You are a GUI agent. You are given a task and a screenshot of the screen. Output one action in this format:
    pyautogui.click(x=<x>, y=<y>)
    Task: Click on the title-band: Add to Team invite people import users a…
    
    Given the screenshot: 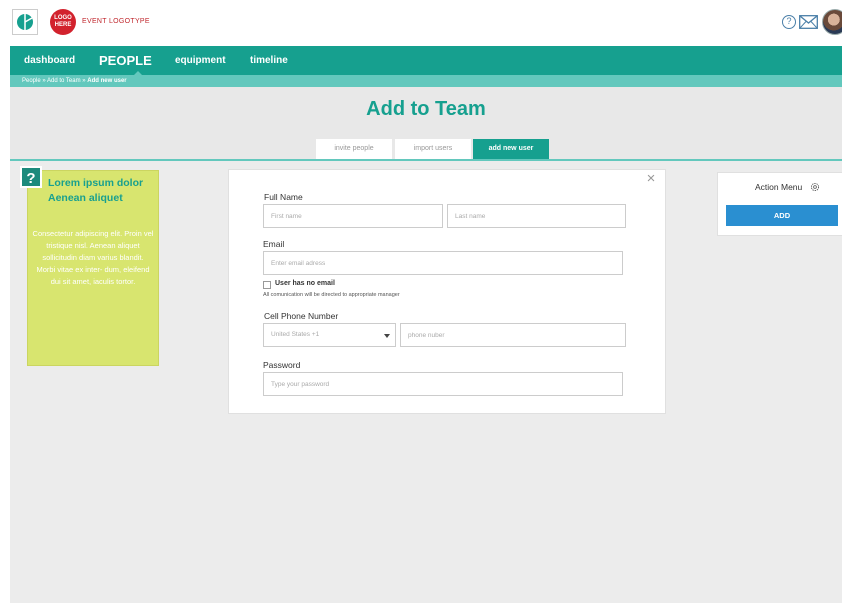 What is the action you would take?
    pyautogui.click(x=426, y=123)
    